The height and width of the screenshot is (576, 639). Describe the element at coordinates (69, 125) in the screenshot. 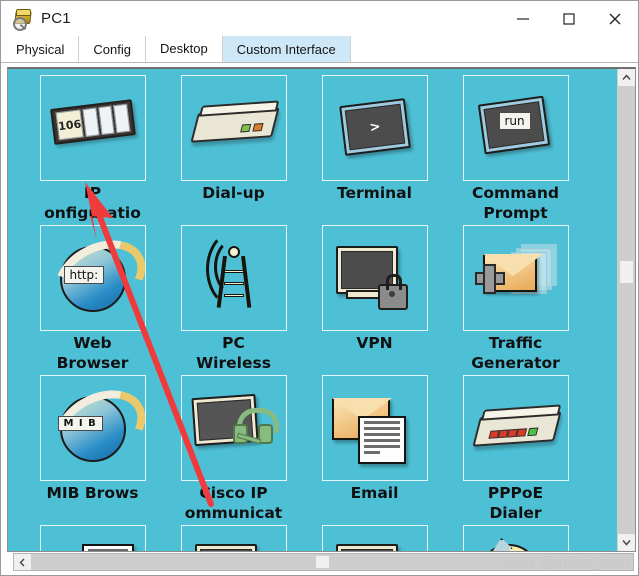

I see `ip-config-panel-number: 106` at that location.